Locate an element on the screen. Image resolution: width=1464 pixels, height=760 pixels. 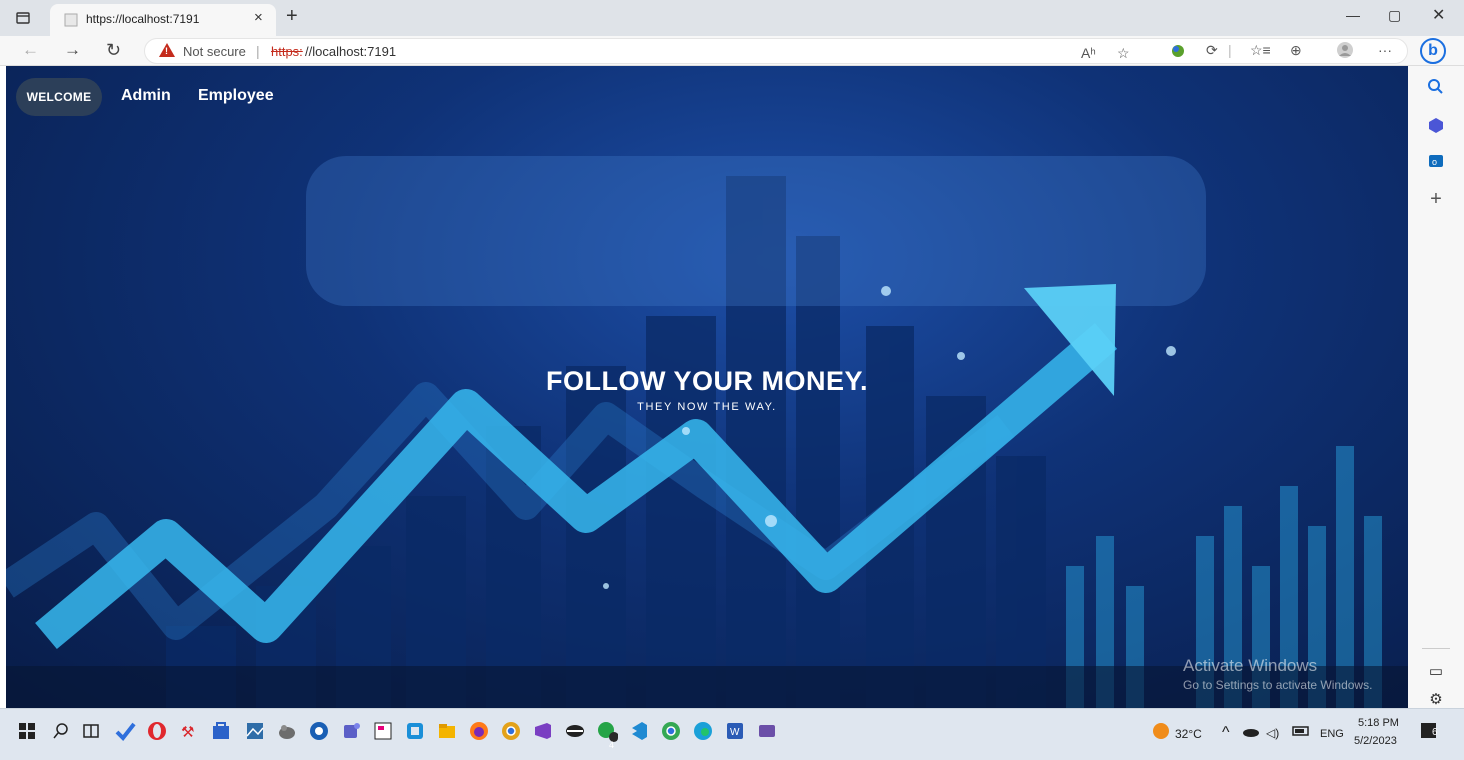
forward-button: → is located at coordinates (72, 50).